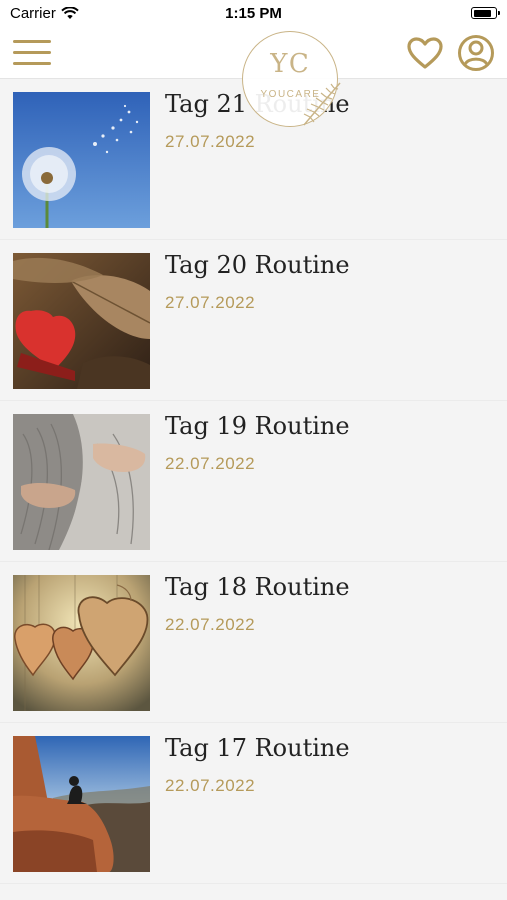  I want to click on logo-monogram: YC, so click(290, 64).